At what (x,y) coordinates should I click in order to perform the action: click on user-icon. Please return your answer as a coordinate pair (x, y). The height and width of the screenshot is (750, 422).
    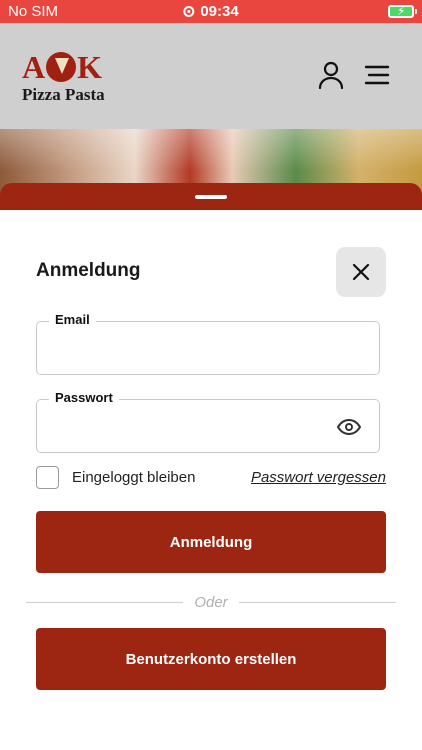
    Looking at the image, I should click on (331, 75).